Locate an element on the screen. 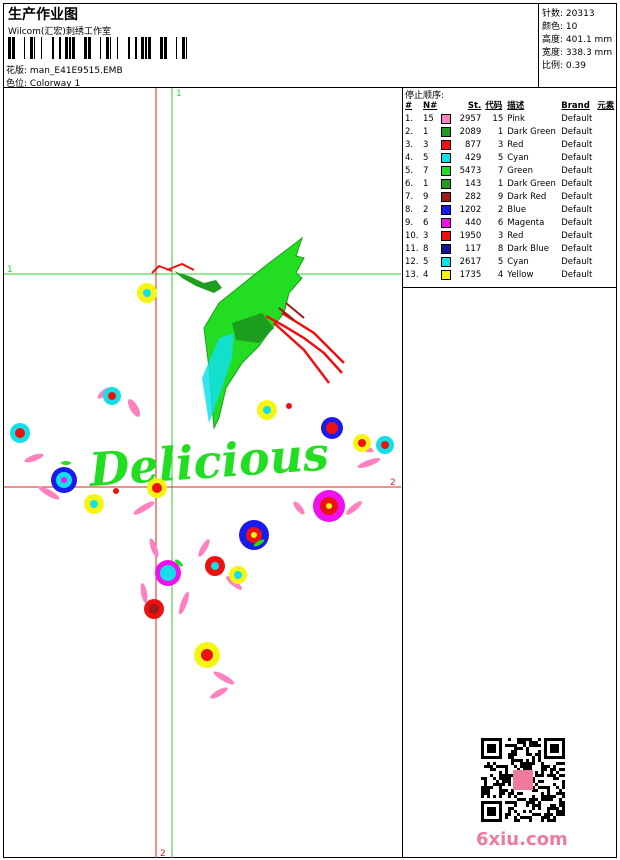  row-desc: Red is located at coordinates (515, 145).